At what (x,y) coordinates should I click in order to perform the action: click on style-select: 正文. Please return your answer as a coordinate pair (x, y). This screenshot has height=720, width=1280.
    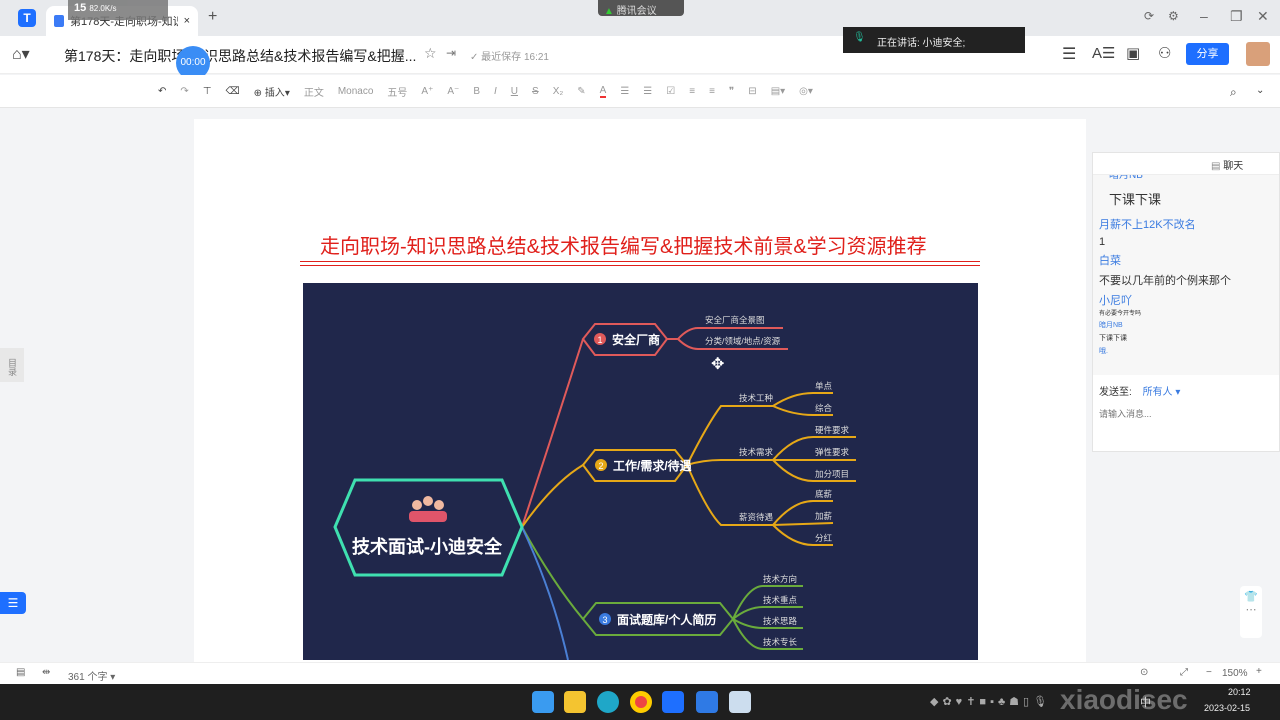
    Looking at the image, I should click on (314, 91).